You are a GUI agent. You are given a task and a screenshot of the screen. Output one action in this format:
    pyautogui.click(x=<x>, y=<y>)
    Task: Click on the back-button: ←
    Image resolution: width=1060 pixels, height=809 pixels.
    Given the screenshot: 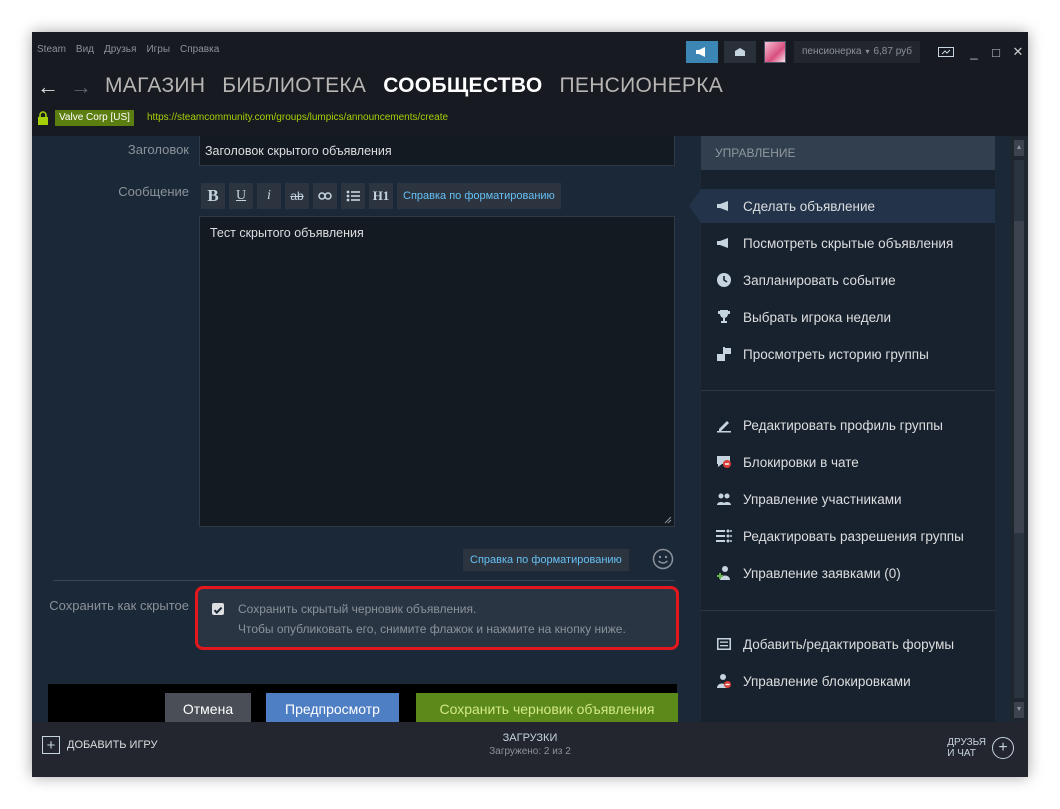 What is the action you would take?
    pyautogui.click(x=48, y=87)
    